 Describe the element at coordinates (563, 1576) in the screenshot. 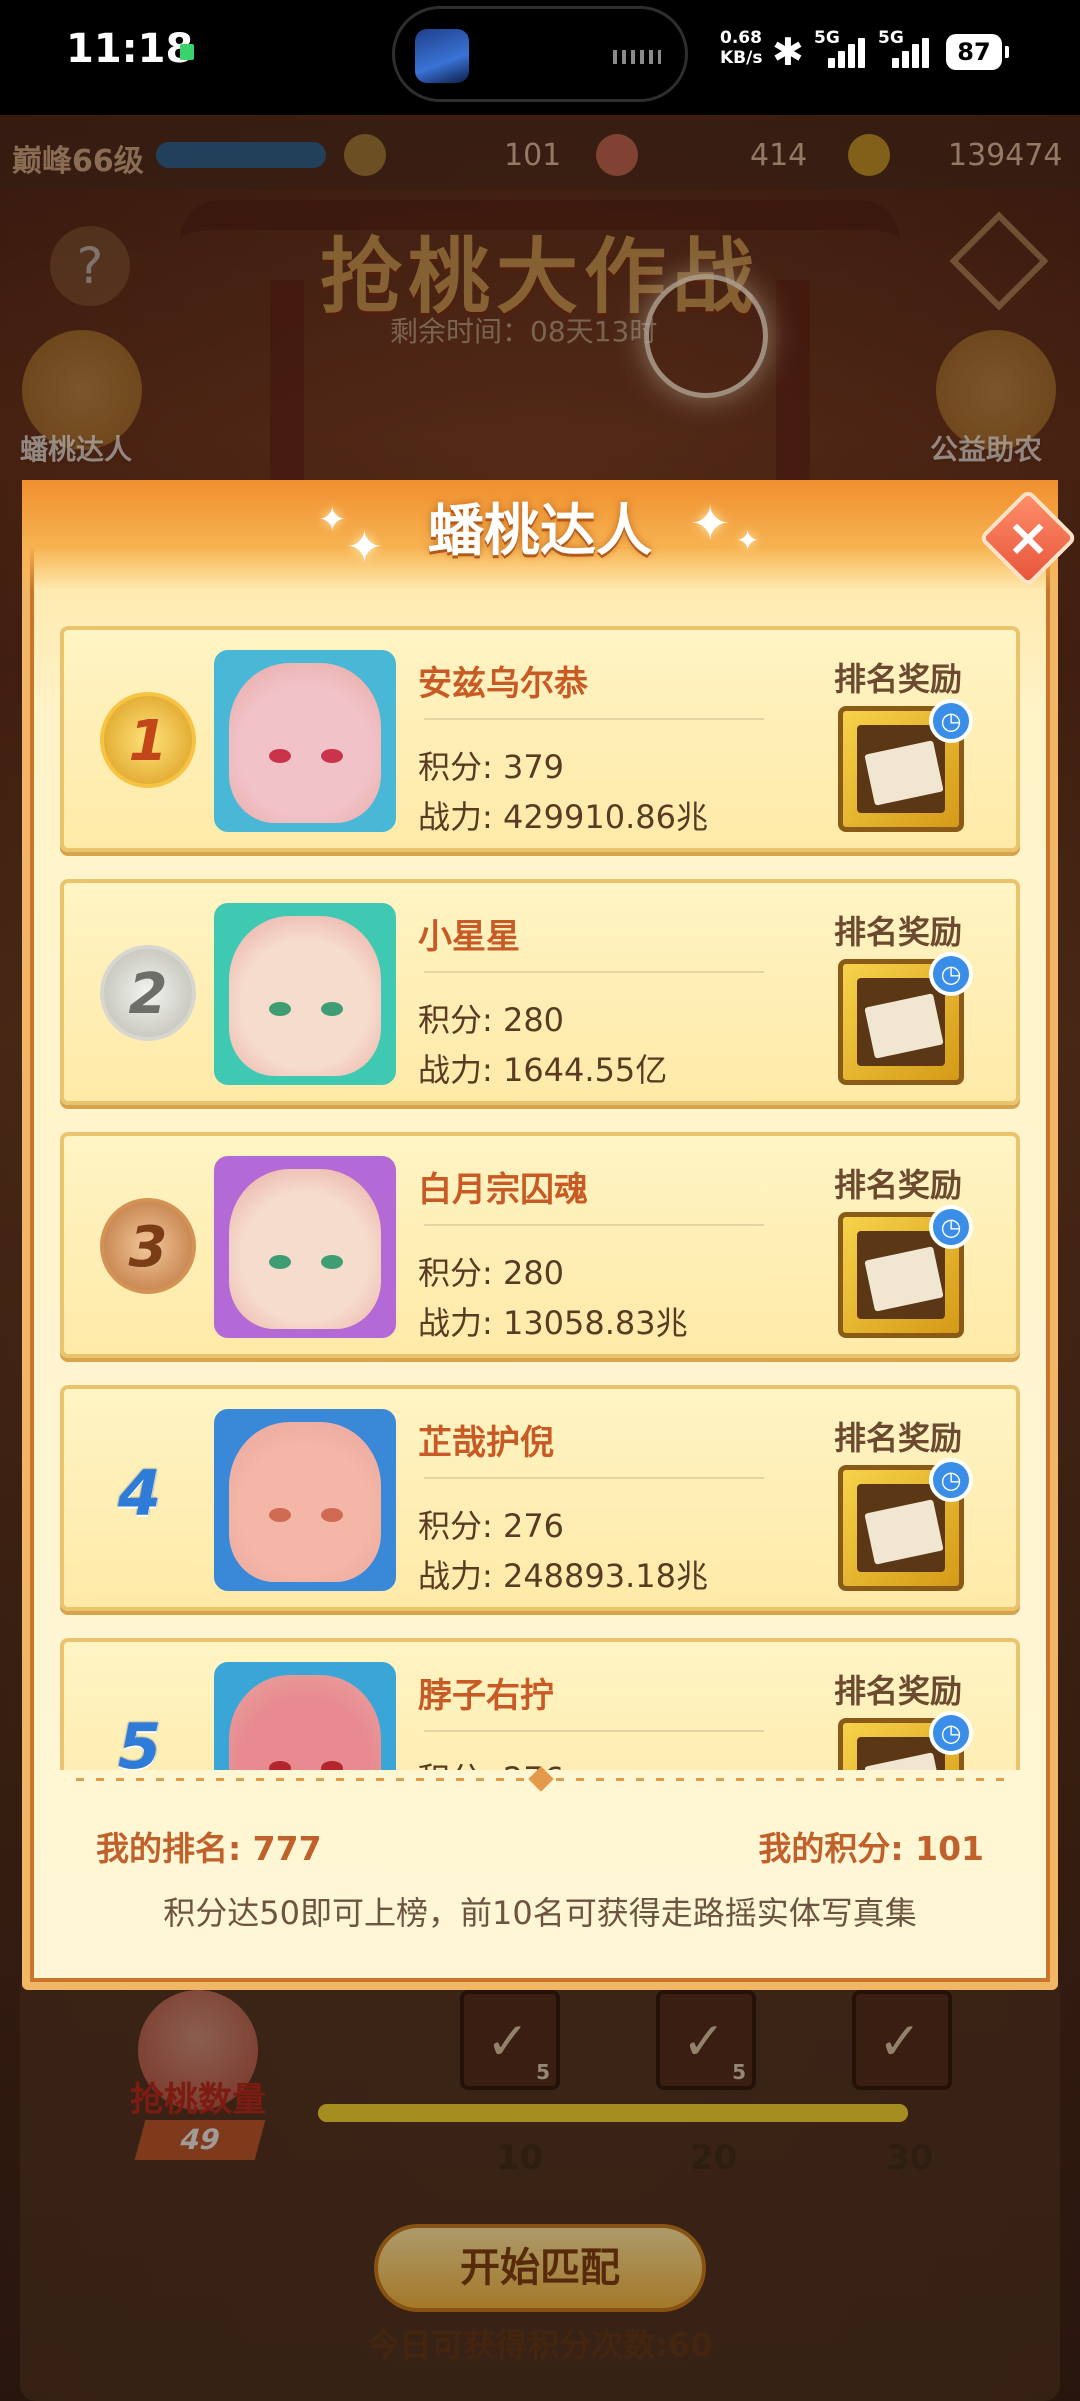

I see `player-power: 战力: 248893.18兆` at that location.